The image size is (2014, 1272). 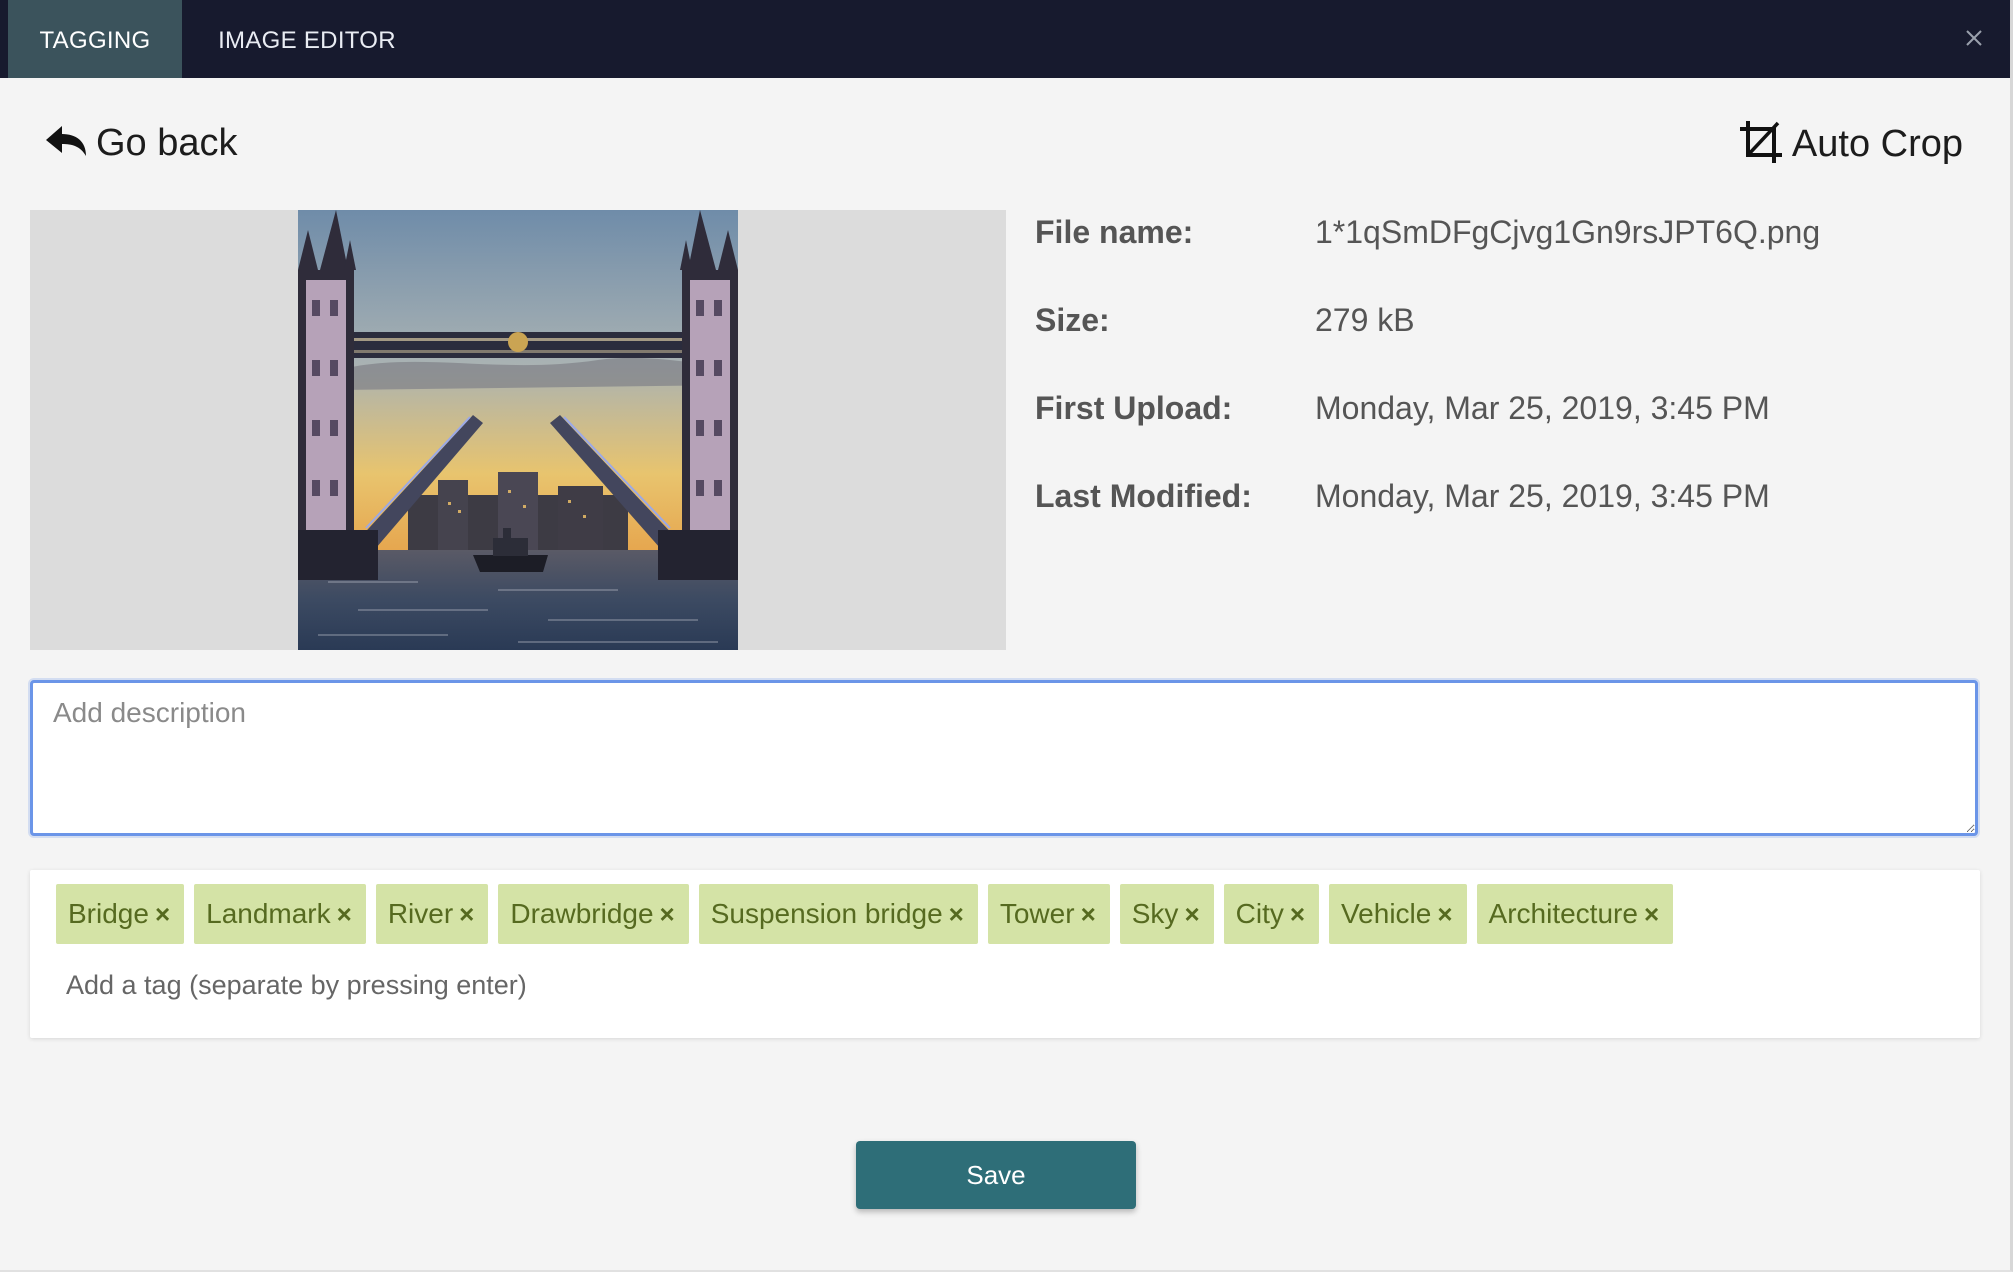 I want to click on tag-label: Sky, so click(x=1155, y=913).